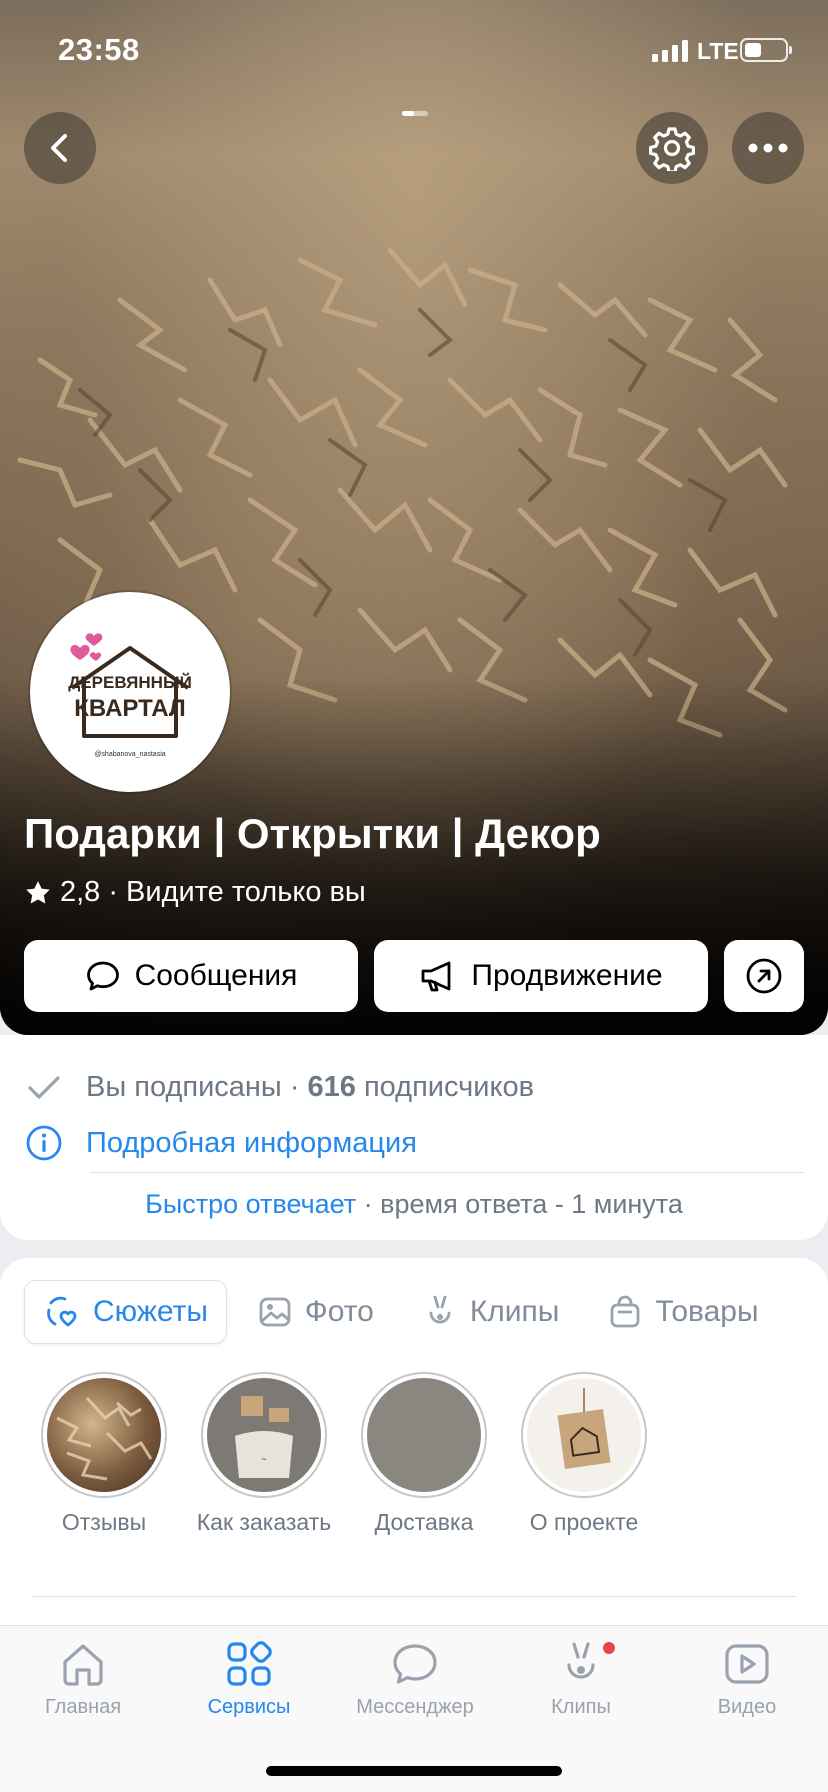 This screenshot has width=828, height=1792. Describe the element at coordinates (331, 1086) in the screenshot. I see `subscribers-count: 616` at that location.